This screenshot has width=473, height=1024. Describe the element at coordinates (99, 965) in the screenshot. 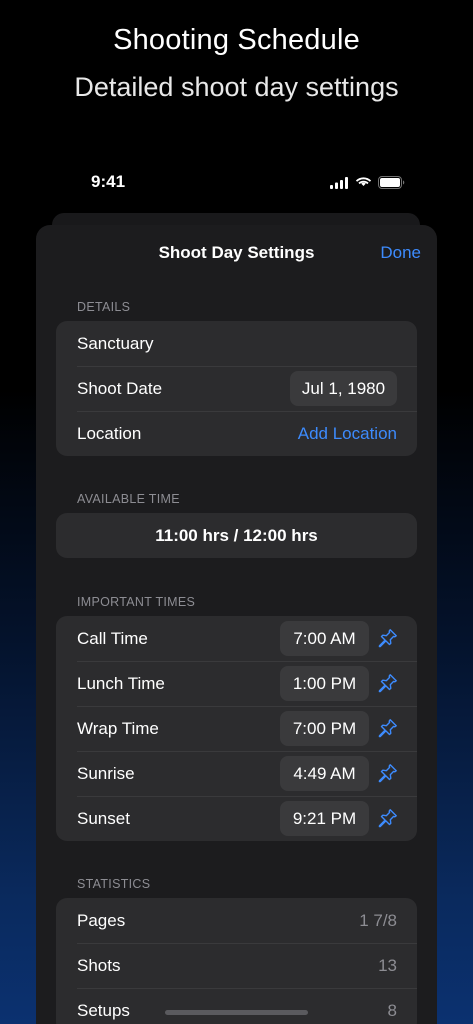

I see `stat-label: Shots` at that location.